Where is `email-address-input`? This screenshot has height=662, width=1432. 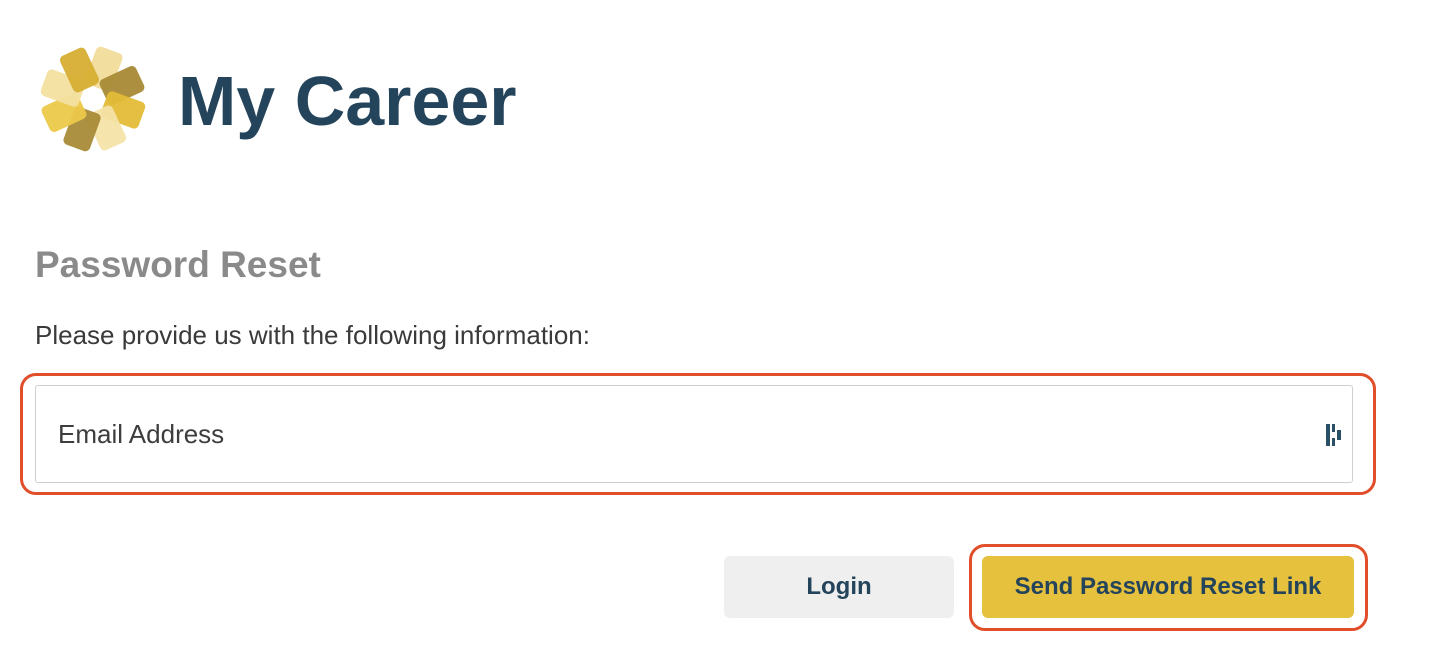 email-address-input is located at coordinates (694, 434).